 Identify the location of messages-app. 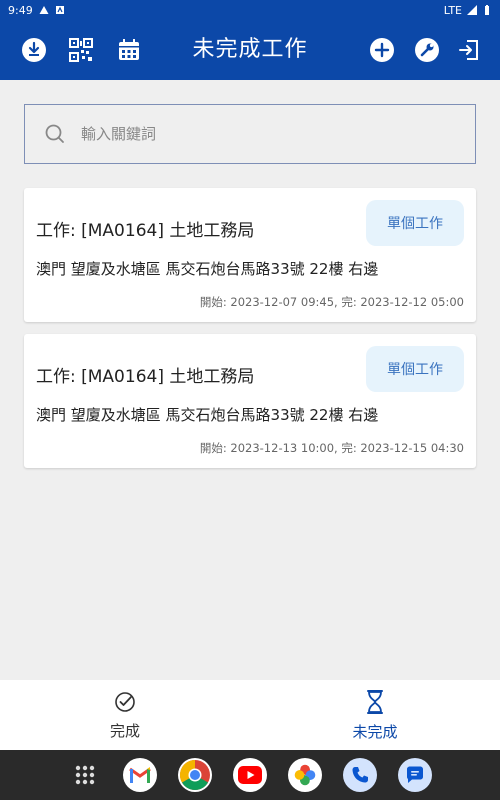
(415, 775).